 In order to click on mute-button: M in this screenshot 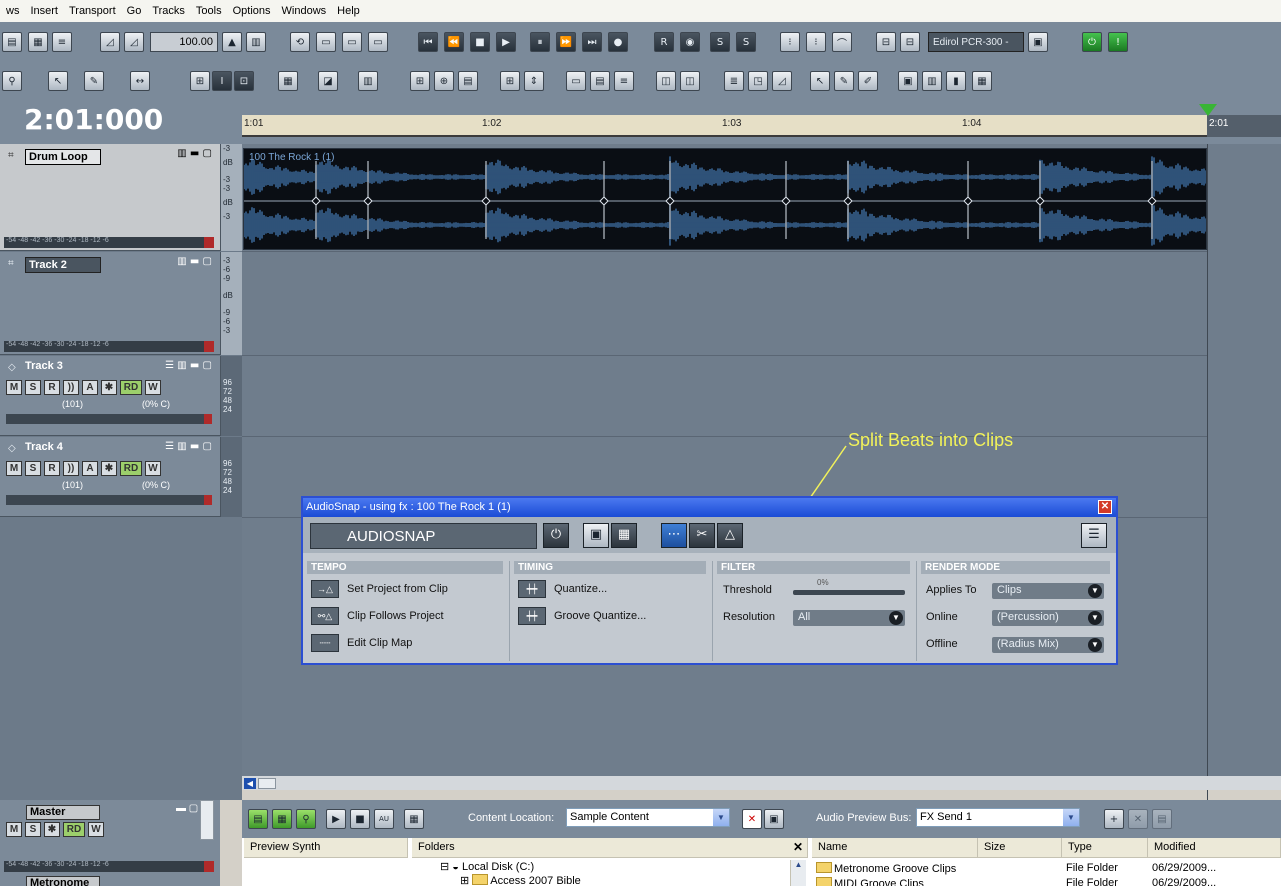, I will do `click(14, 829)`.